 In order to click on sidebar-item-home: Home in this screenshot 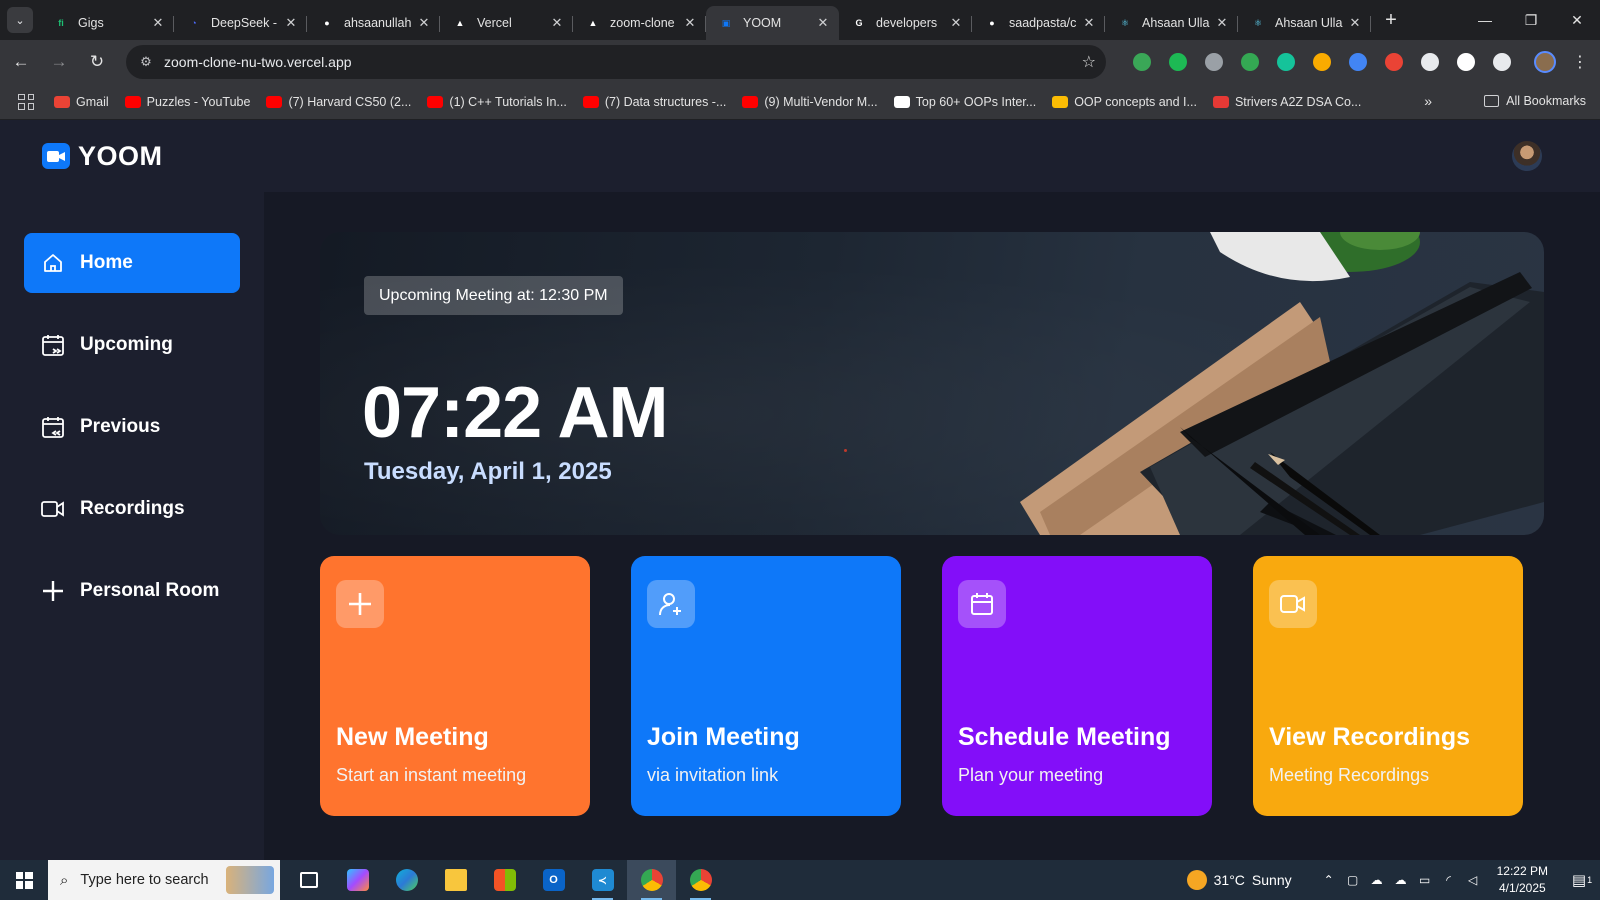, I will do `click(132, 263)`.